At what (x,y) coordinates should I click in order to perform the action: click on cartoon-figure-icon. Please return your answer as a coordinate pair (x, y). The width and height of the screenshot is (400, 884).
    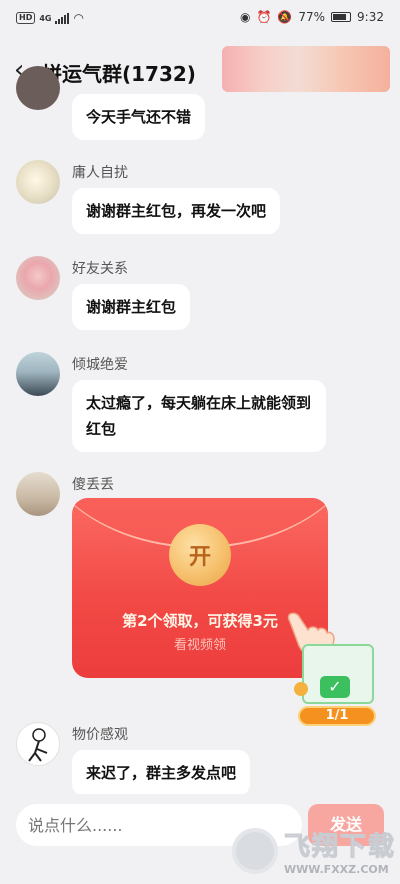
    Looking at the image, I should click on (38, 745).